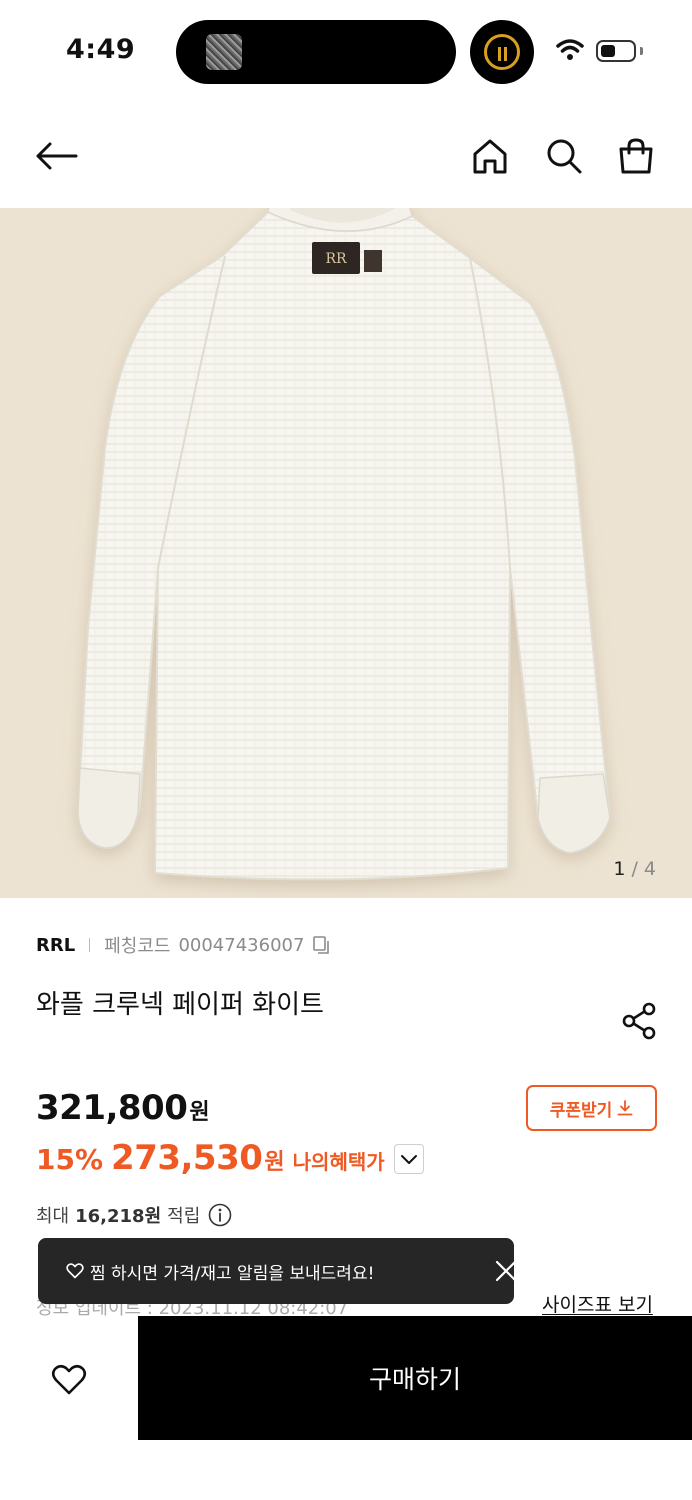  What do you see at coordinates (90, 945) in the screenshot?
I see `divider` at bounding box center [90, 945].